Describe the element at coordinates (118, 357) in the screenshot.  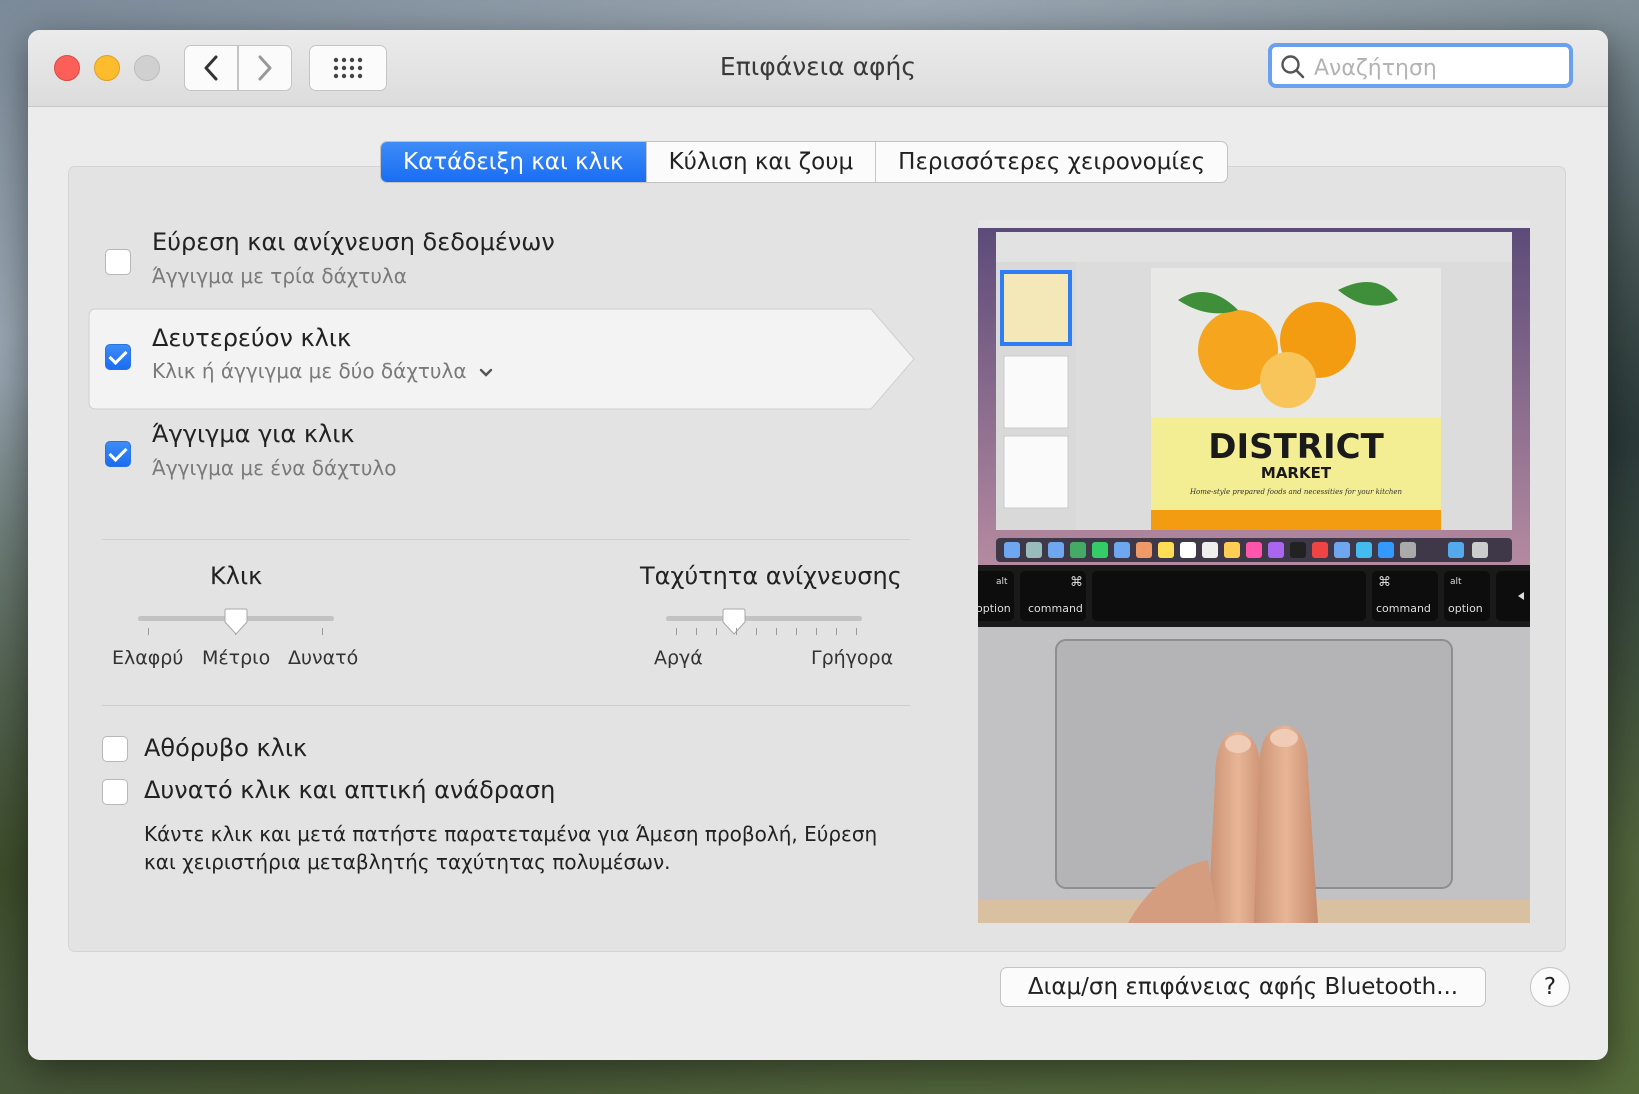
I see `secondary-click-checkbox` at that location.